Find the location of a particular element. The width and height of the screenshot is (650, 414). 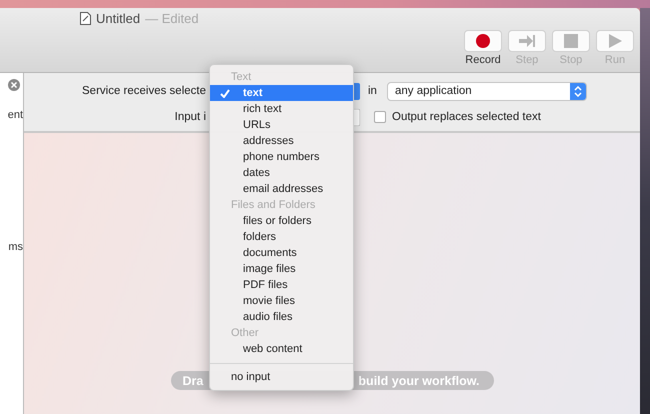

hint-text: build your workflow. is located at coordinates (419, 381).